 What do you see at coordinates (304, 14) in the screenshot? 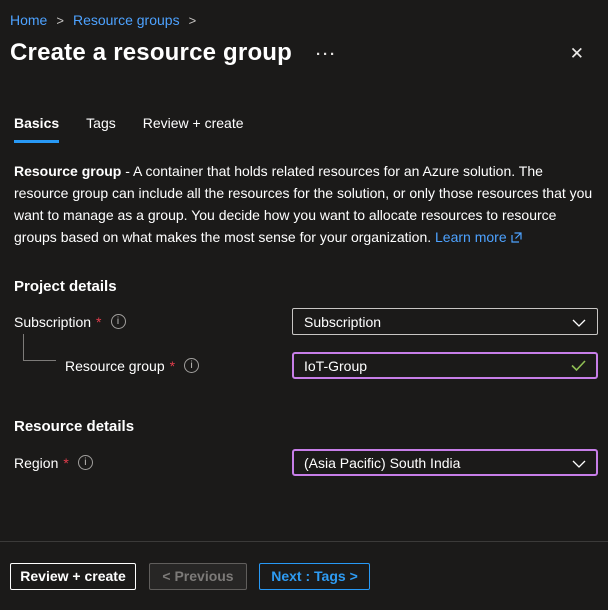
I see `breadcrumb: Home > Resource groups >` at bounding box center [304, 14].